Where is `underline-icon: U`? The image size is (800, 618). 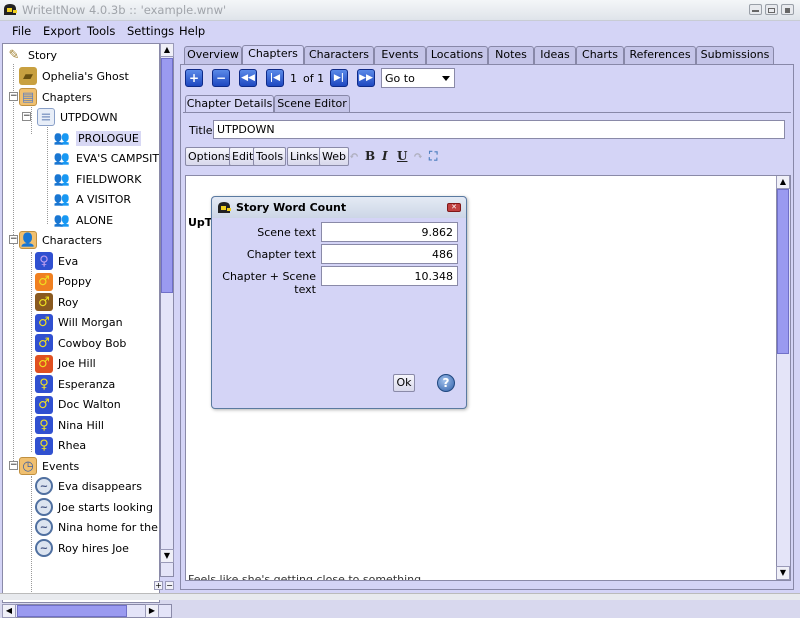 underline-icon: U is located at coordinates (402, 156).